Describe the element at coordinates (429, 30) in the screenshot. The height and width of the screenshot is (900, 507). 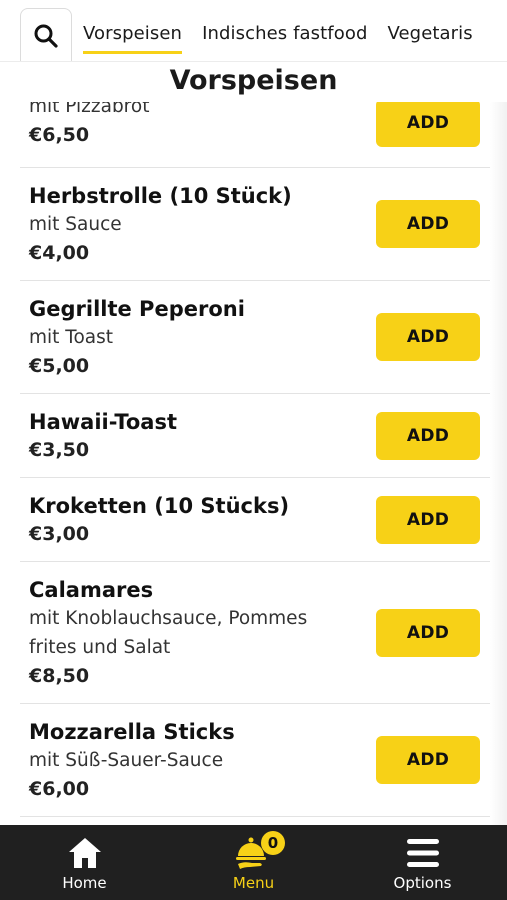
I see `tab-vegetarisch: Vegetaris` at that location.